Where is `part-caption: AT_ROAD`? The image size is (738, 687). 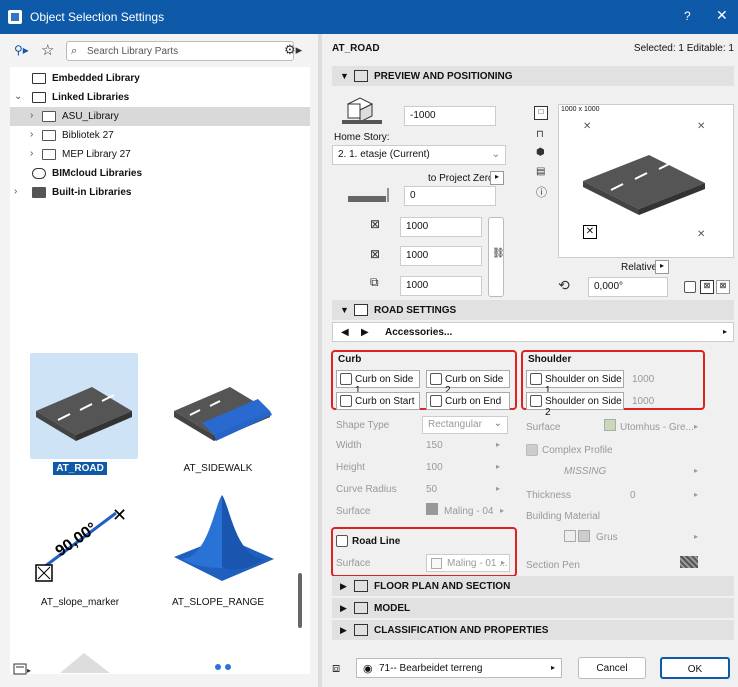 part-caption: AT_ROAD is located at coordinates (80, 468).